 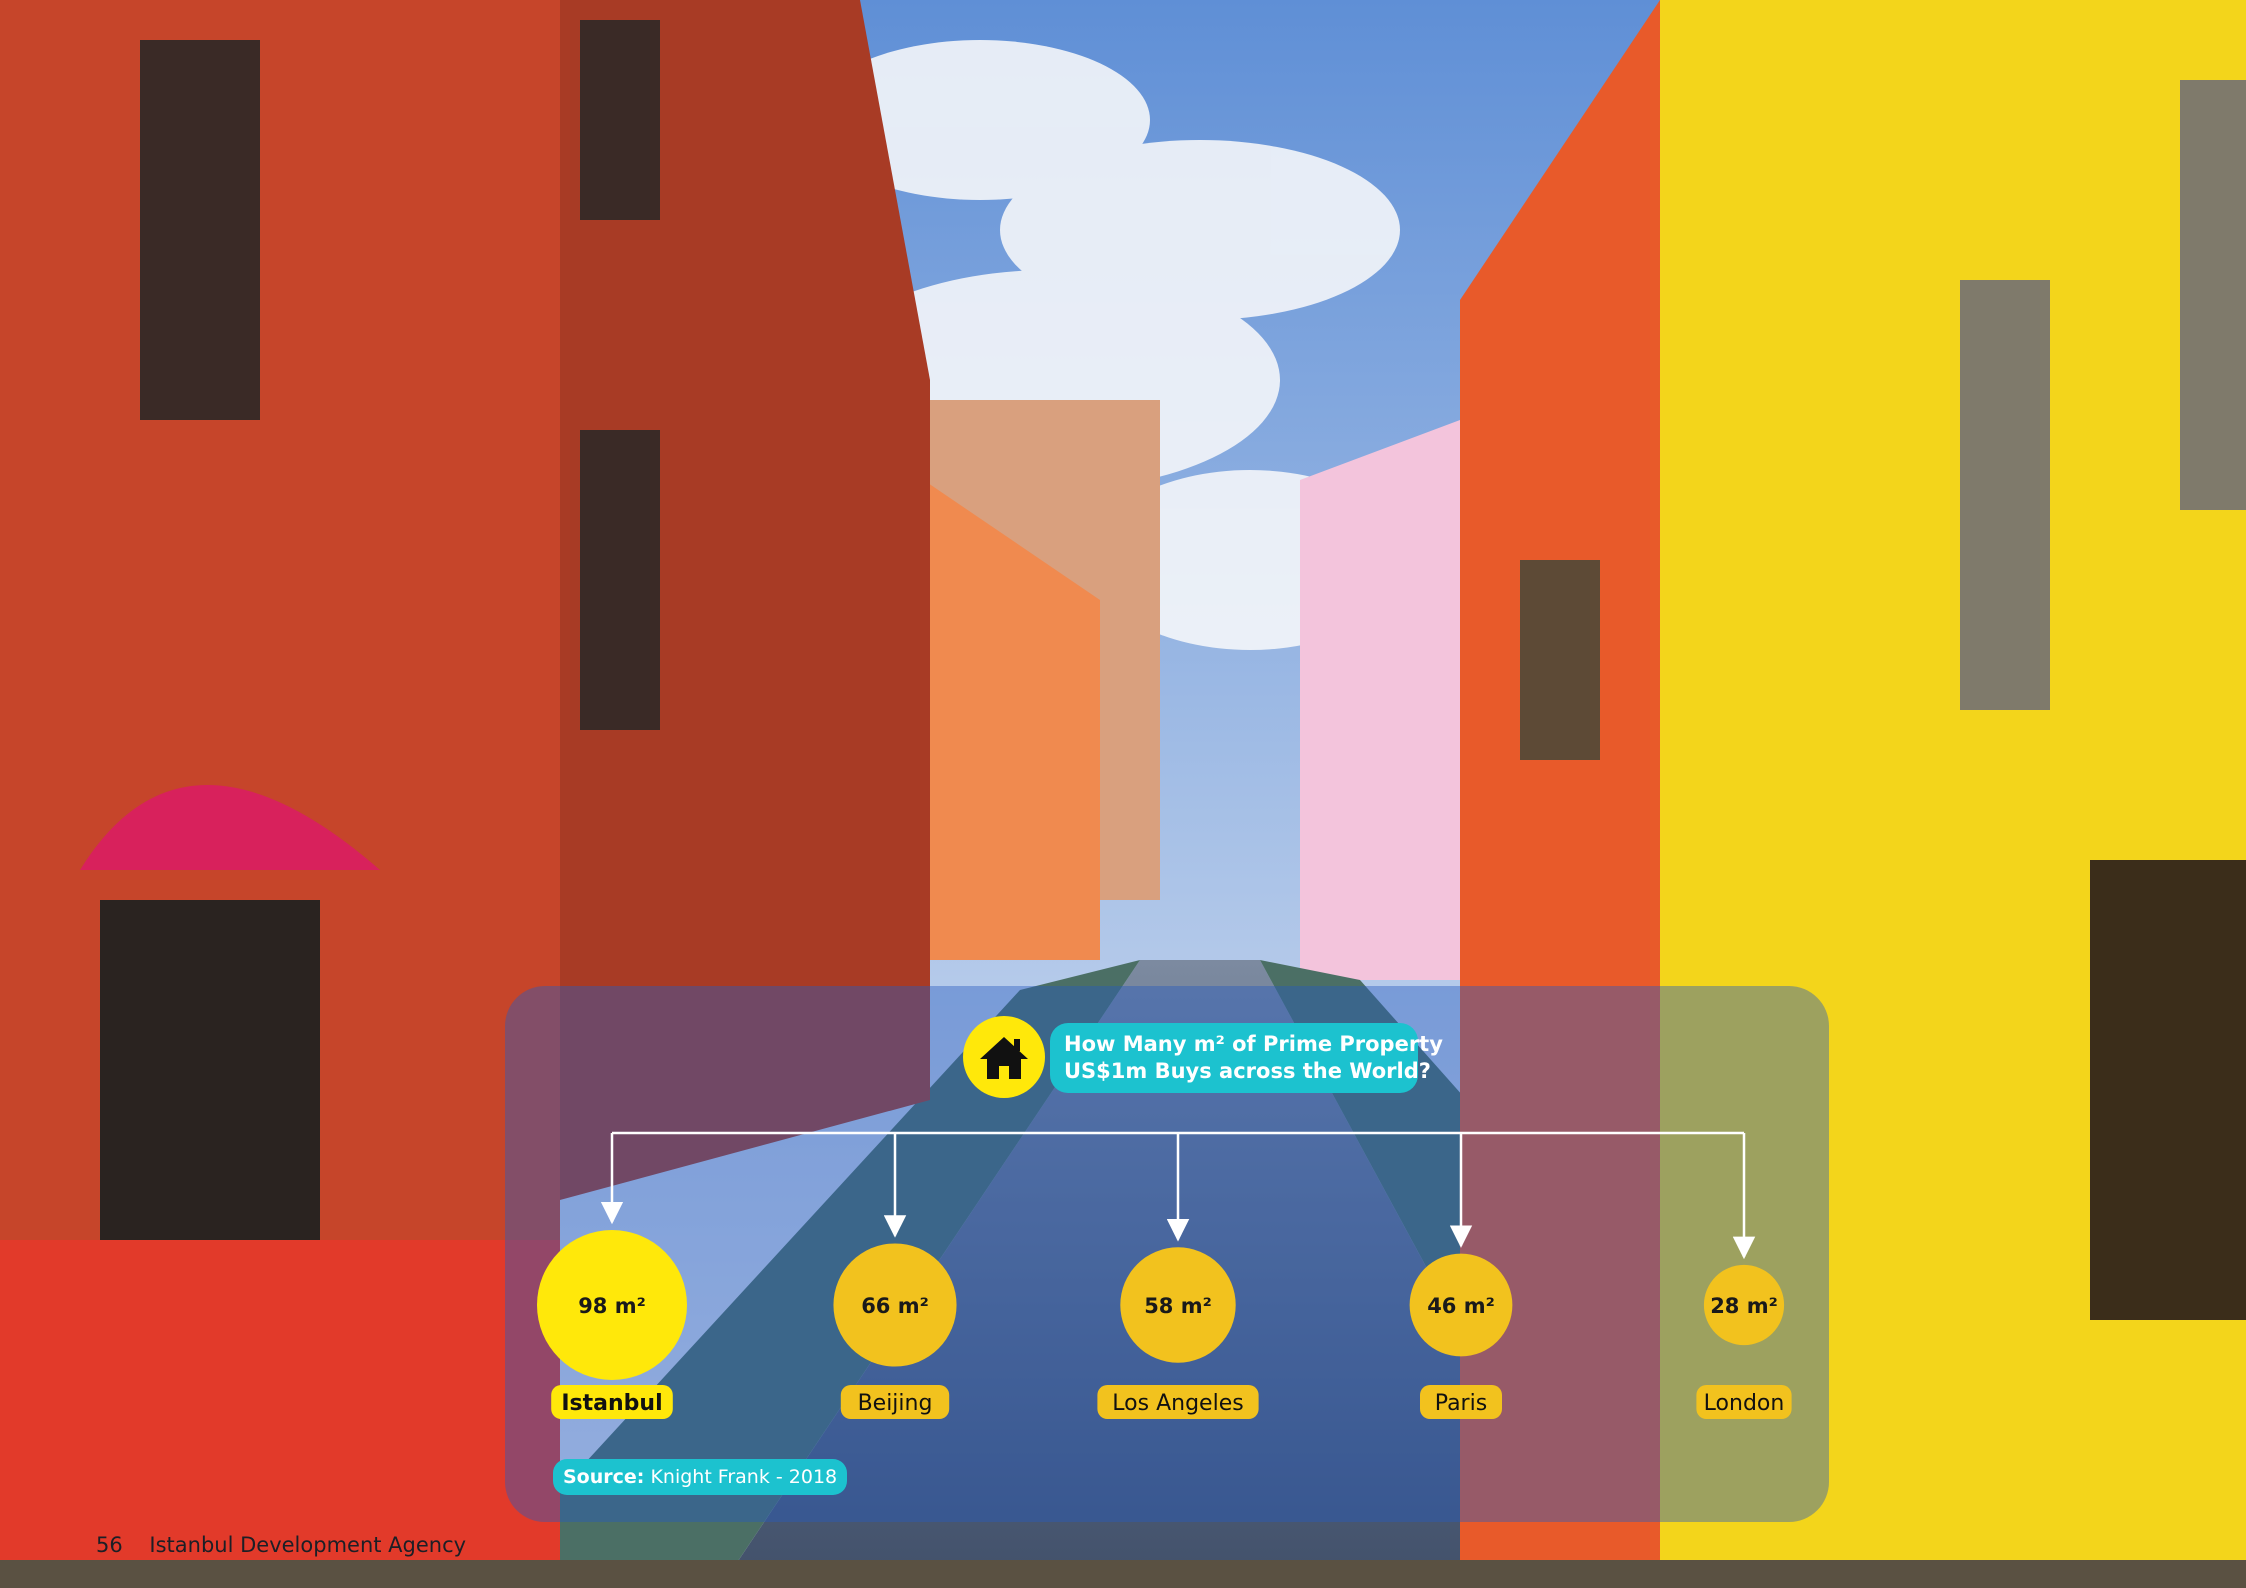 I want to click on house-icon, so click(x=1004, y=1058).